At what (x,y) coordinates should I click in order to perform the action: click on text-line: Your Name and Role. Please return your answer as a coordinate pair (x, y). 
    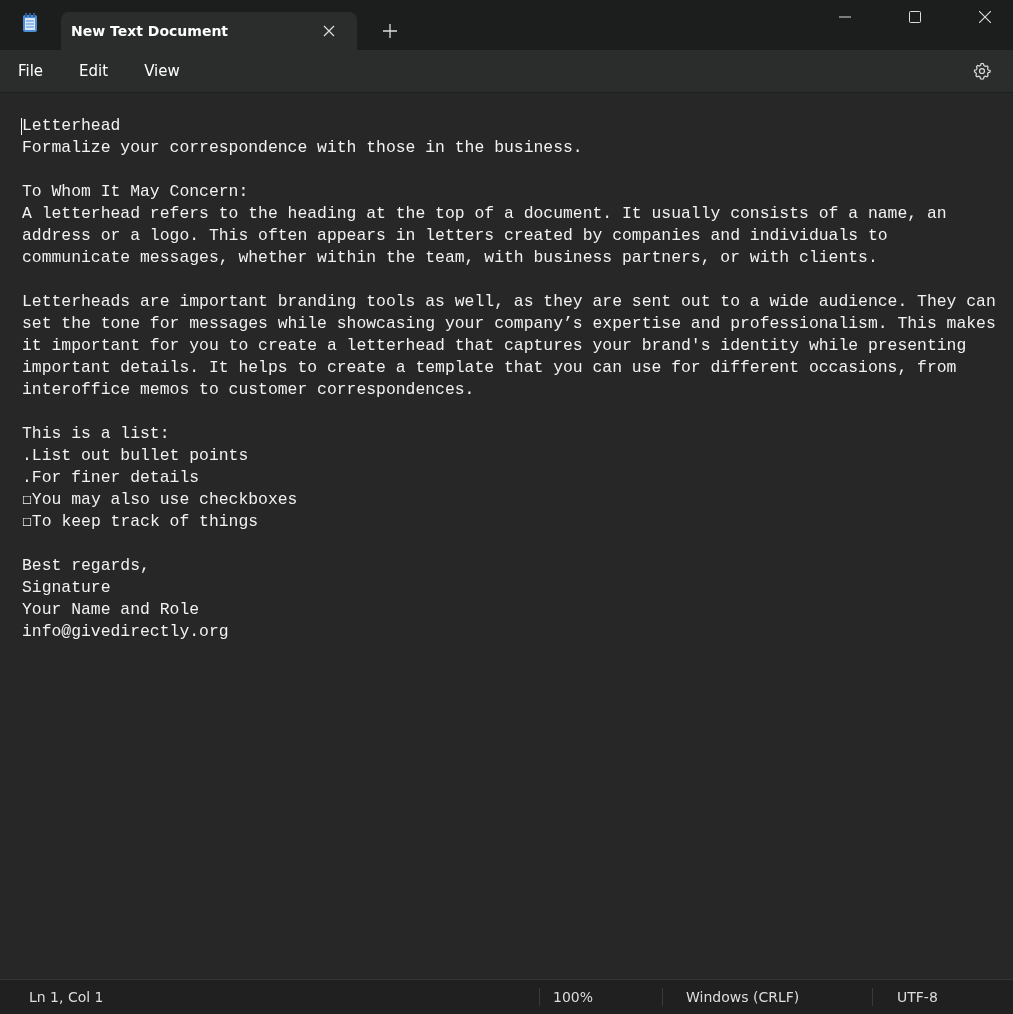
    Looking at the image, I should click on (111, 610).